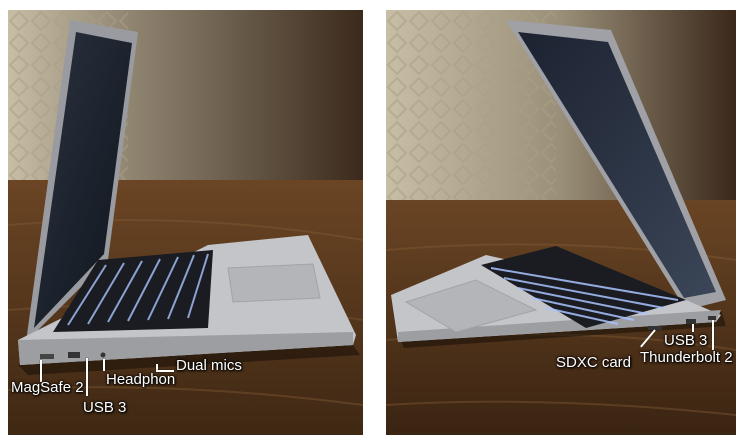  What do you see at coordinates (686, 357) in the screenshot?
I see `thunderbolt-label: Thunderbolt 2` at bounding box center [686, 357].